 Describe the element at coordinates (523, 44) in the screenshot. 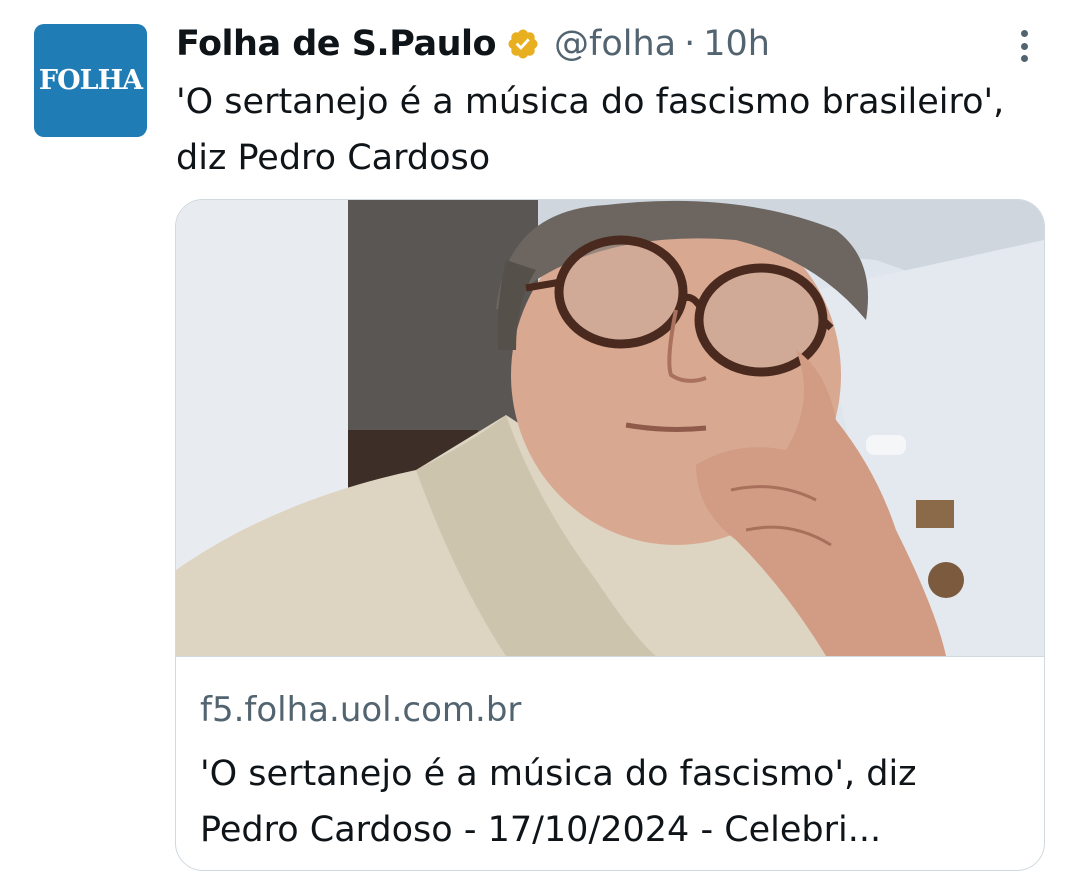

I see `verified-badge-icon` at that location.